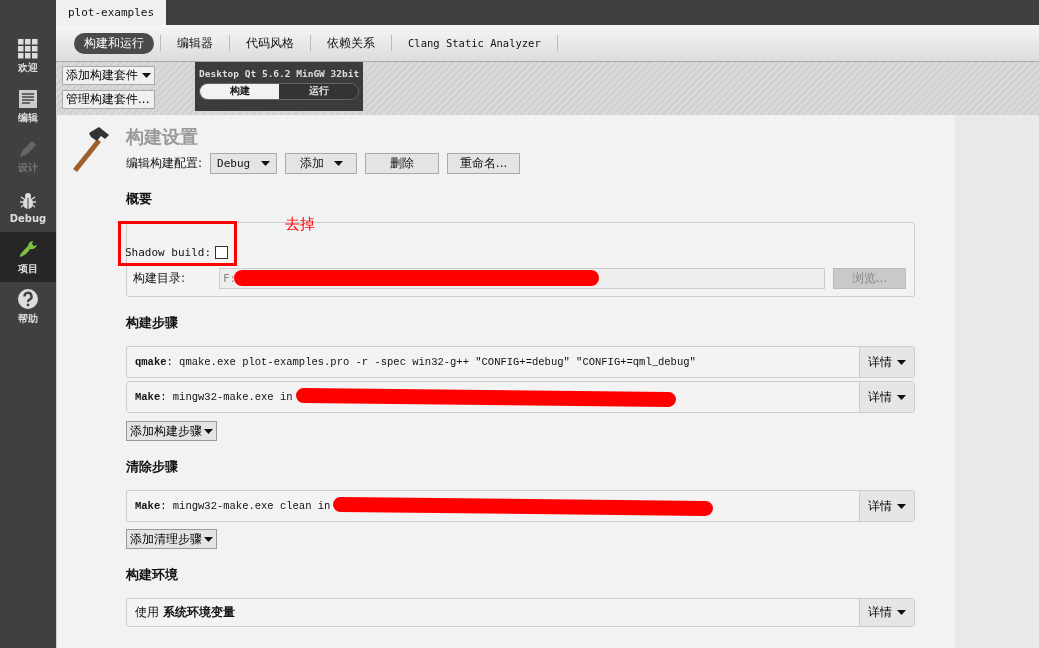 Image resolution: width=1039 pixels, height=648 pixels. Describe the element at coordinates (244, 163) in the screenshot. I see `config-select: Debug` at that location.